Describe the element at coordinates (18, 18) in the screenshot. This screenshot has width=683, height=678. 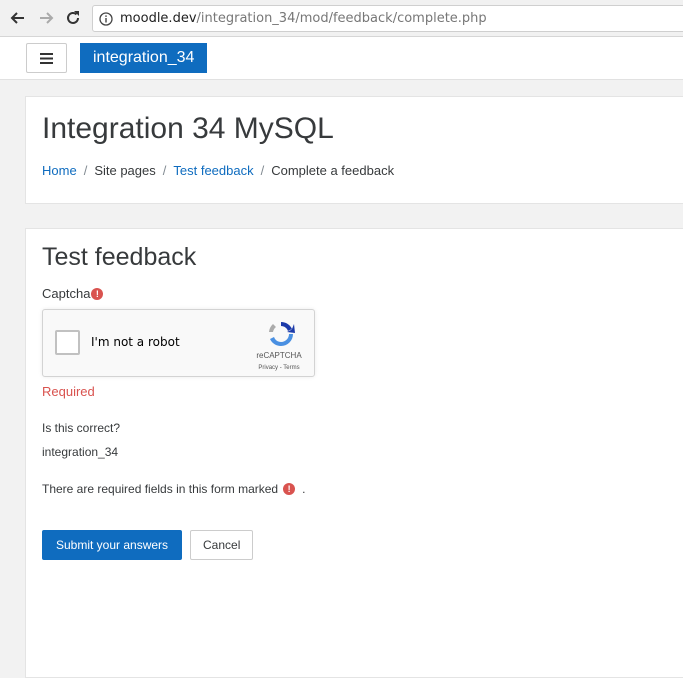
I see `arrow-left-icon` at that location.